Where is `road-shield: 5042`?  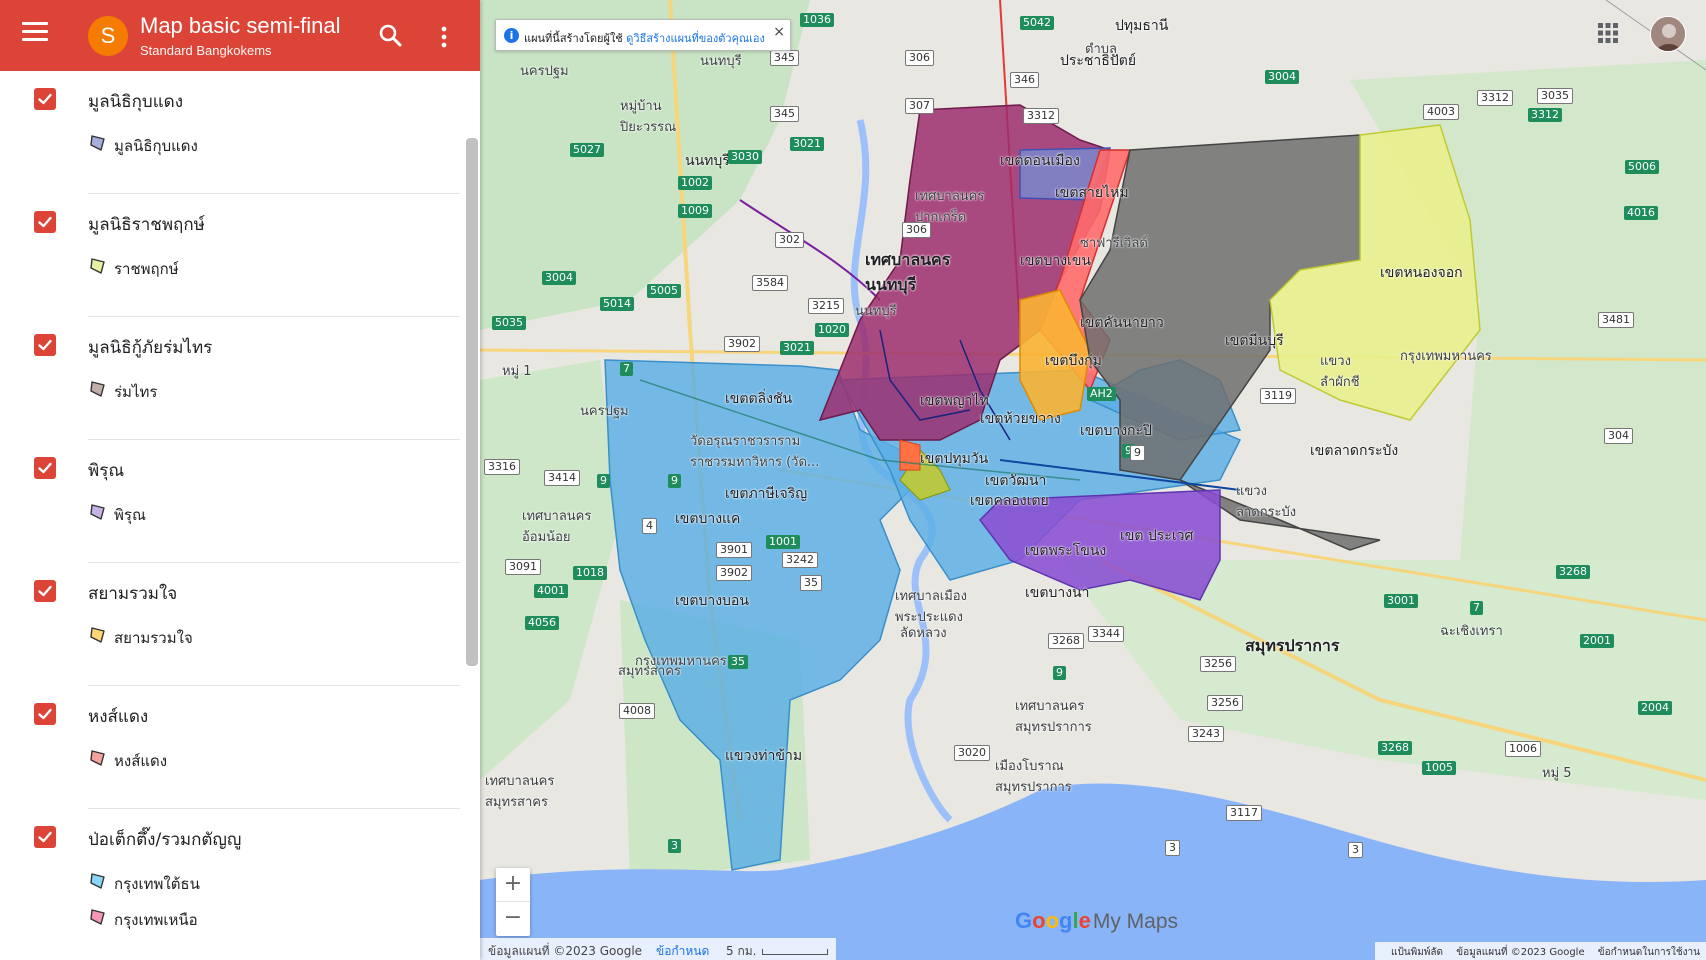
road-shield: 5042 is located at coordinates (1037, 23).